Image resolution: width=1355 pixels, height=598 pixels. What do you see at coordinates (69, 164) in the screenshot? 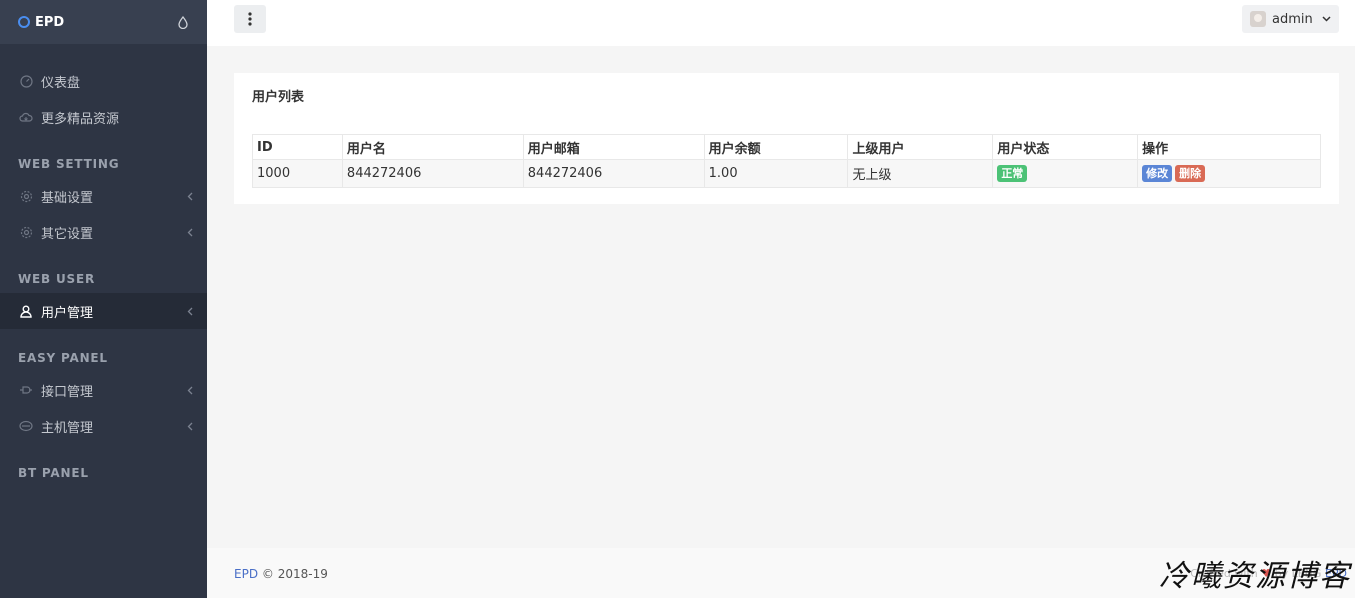
I see `section-heading: WEB SETTING` at bounding box center [69, 164].